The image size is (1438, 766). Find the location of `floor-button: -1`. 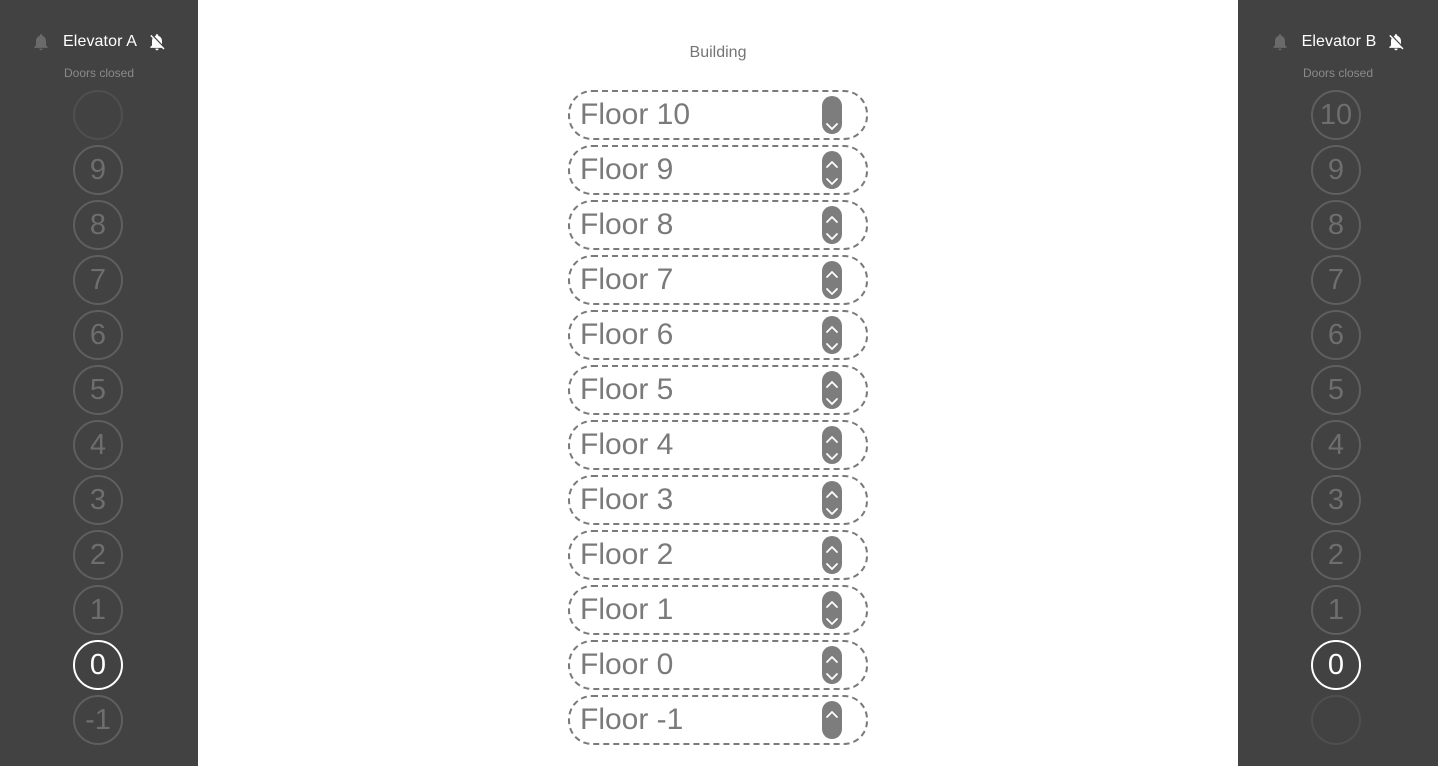

floor-button: -1 is located at coordinates (98, 720).